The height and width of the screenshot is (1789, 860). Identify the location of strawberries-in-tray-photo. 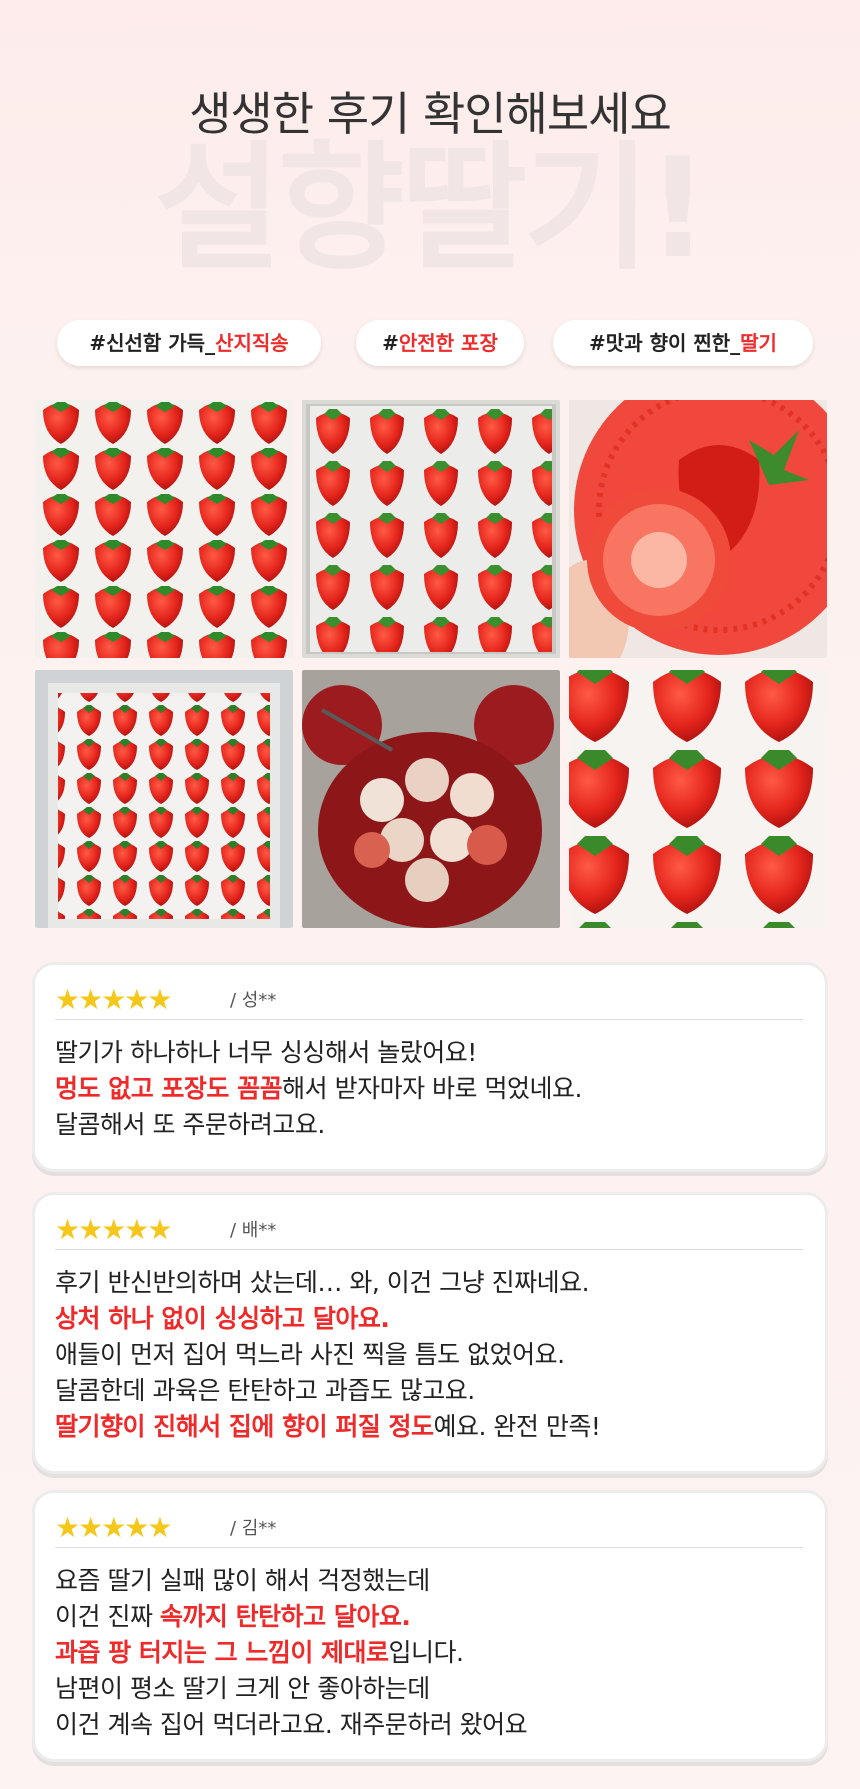
(164, 529).